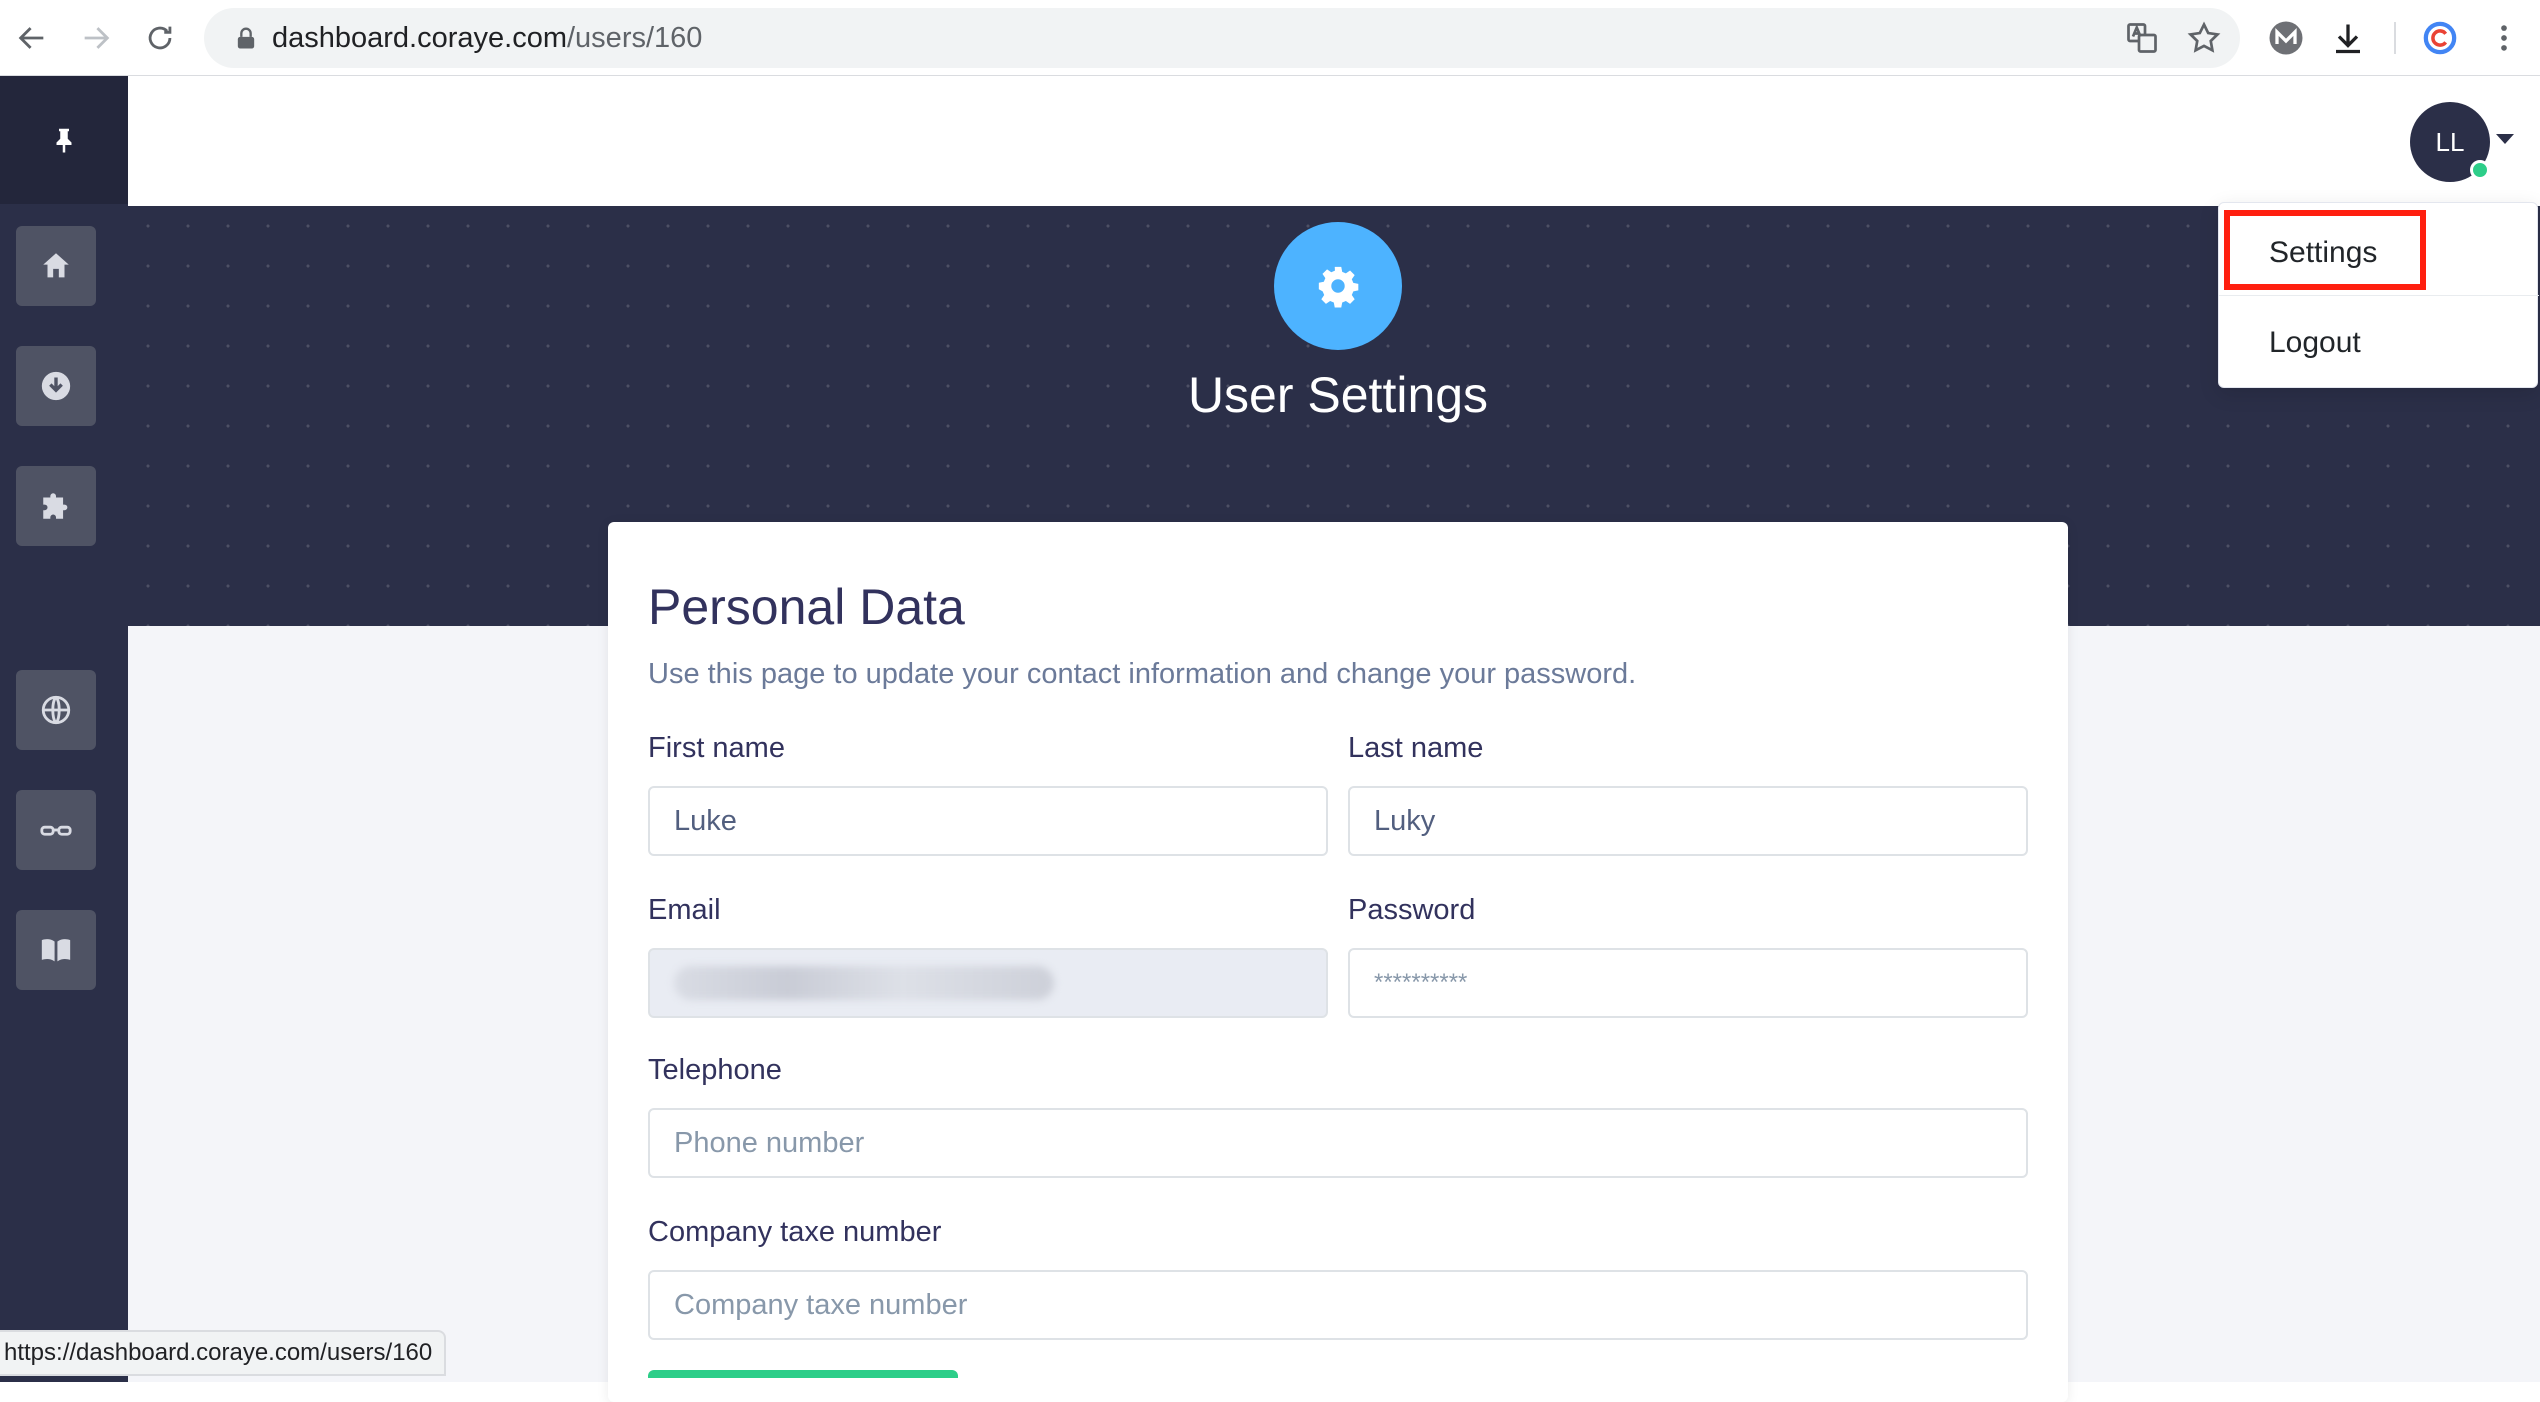  I want to click on globe-icon, so click(56, 710).